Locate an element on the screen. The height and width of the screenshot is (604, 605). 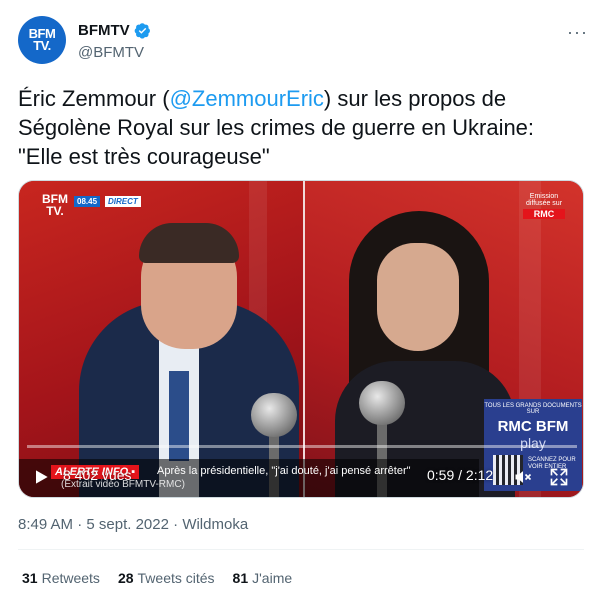
live-badge: DIRECT is located at coordinates (123, 201).